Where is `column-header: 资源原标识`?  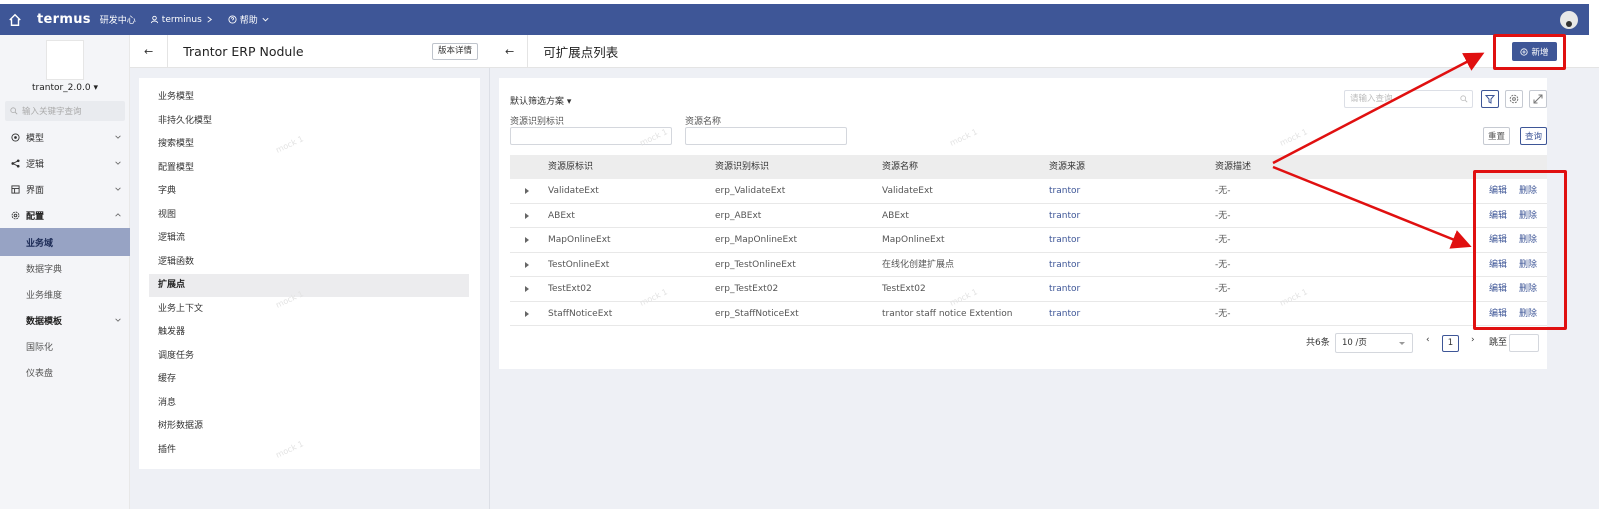
column-header: 资源原标识 is located at coordinates (571, 167).